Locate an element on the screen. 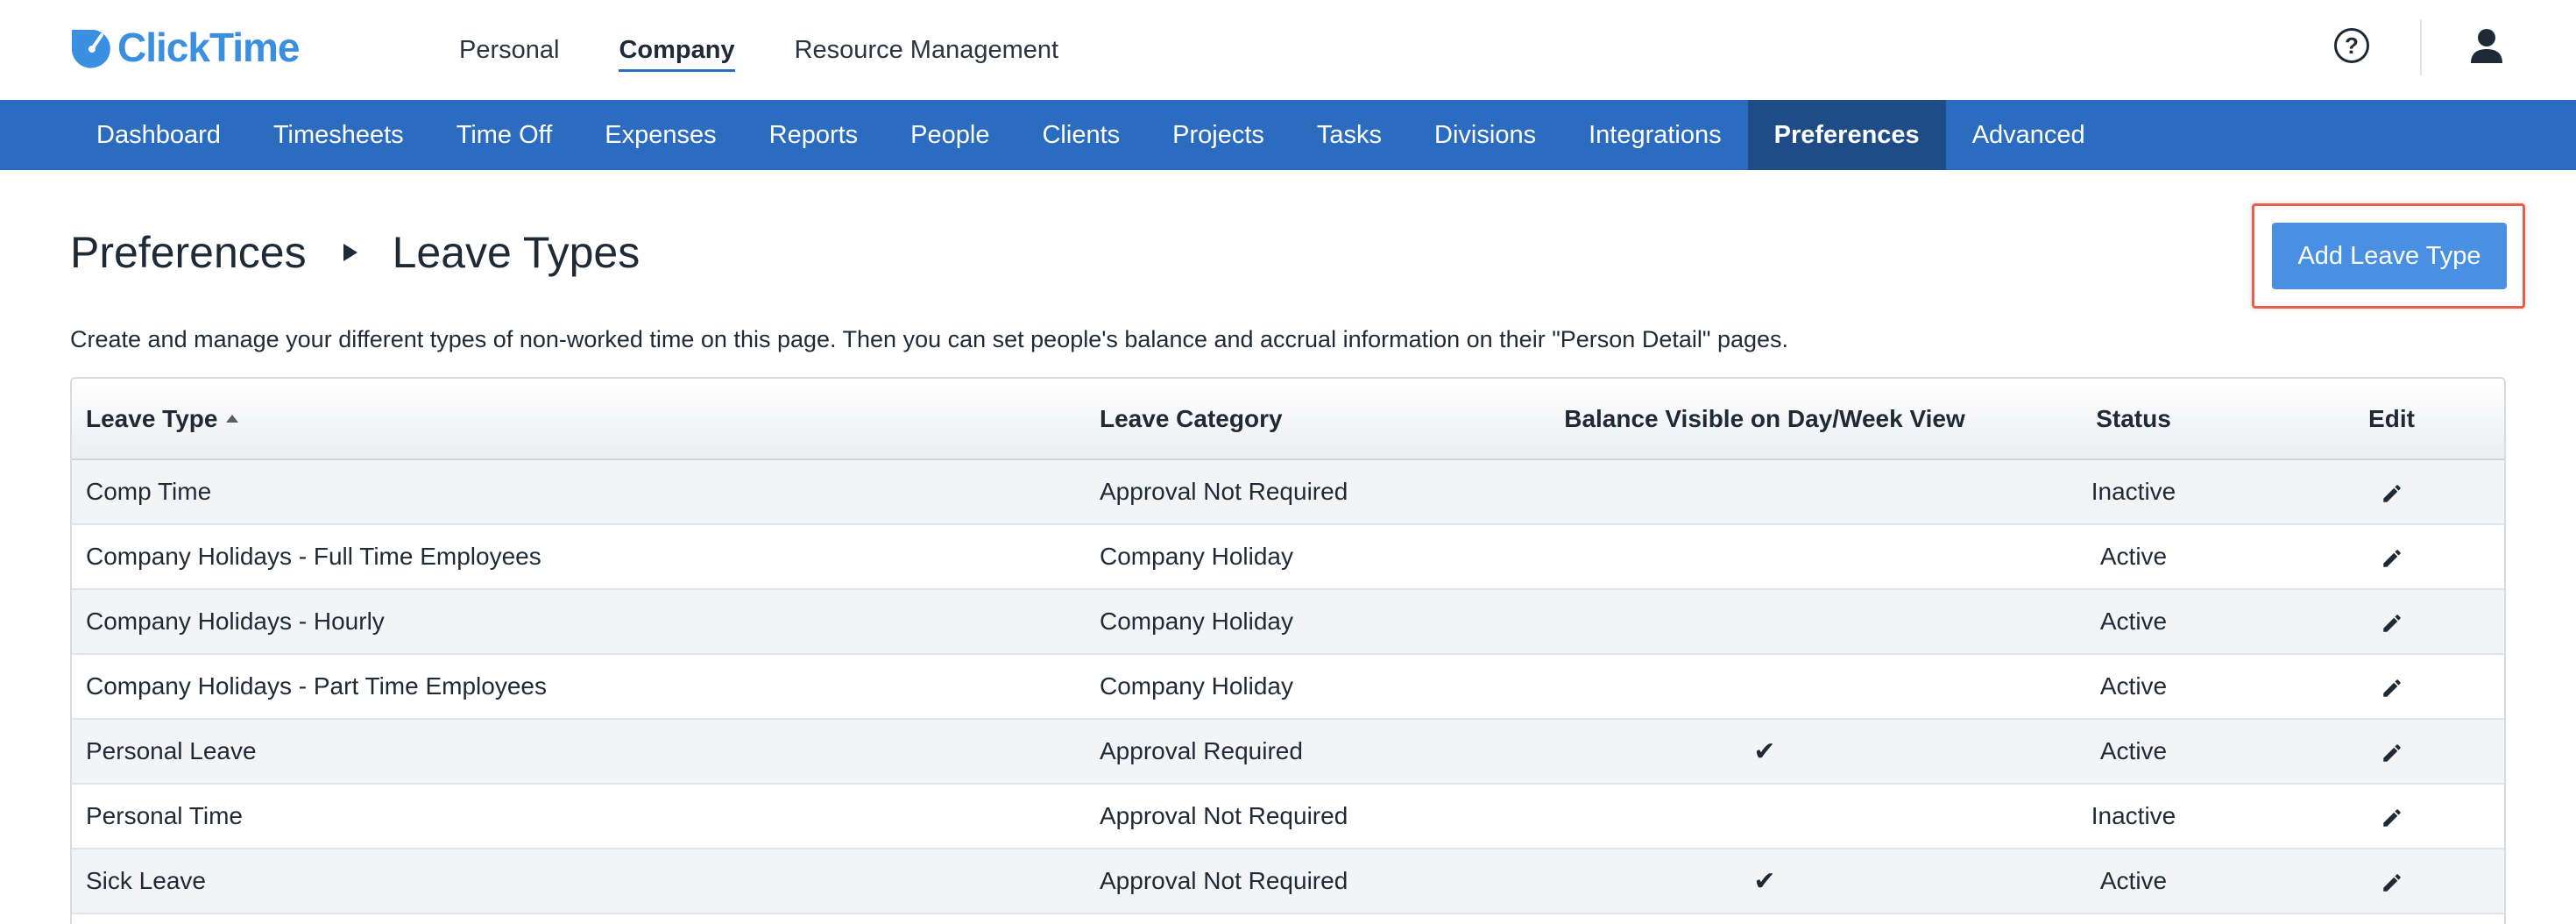 This screenshot has width=2576, height=924. help-icon: ? is located at coordinates (2351, 46).